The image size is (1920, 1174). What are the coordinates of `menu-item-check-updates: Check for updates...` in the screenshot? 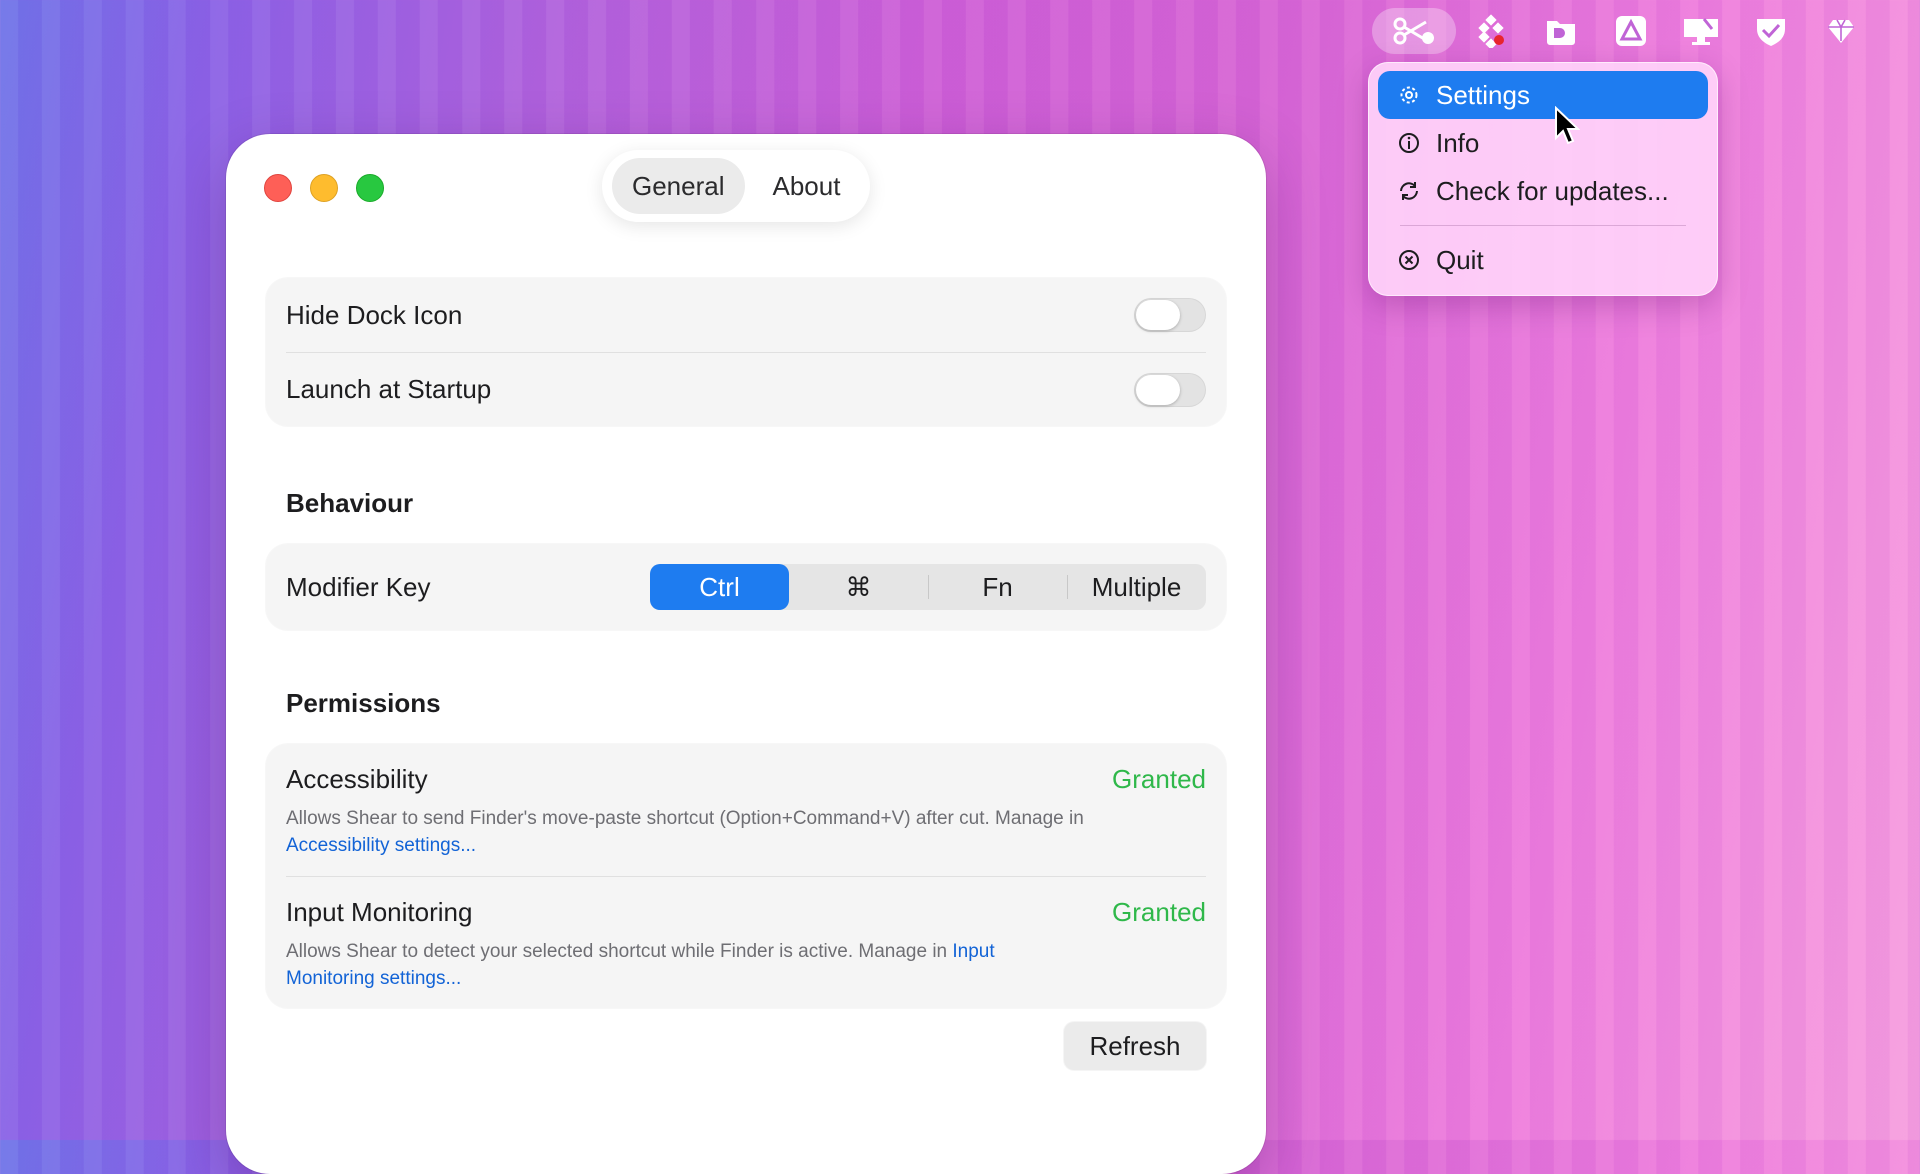 It's located at (1543, 191).